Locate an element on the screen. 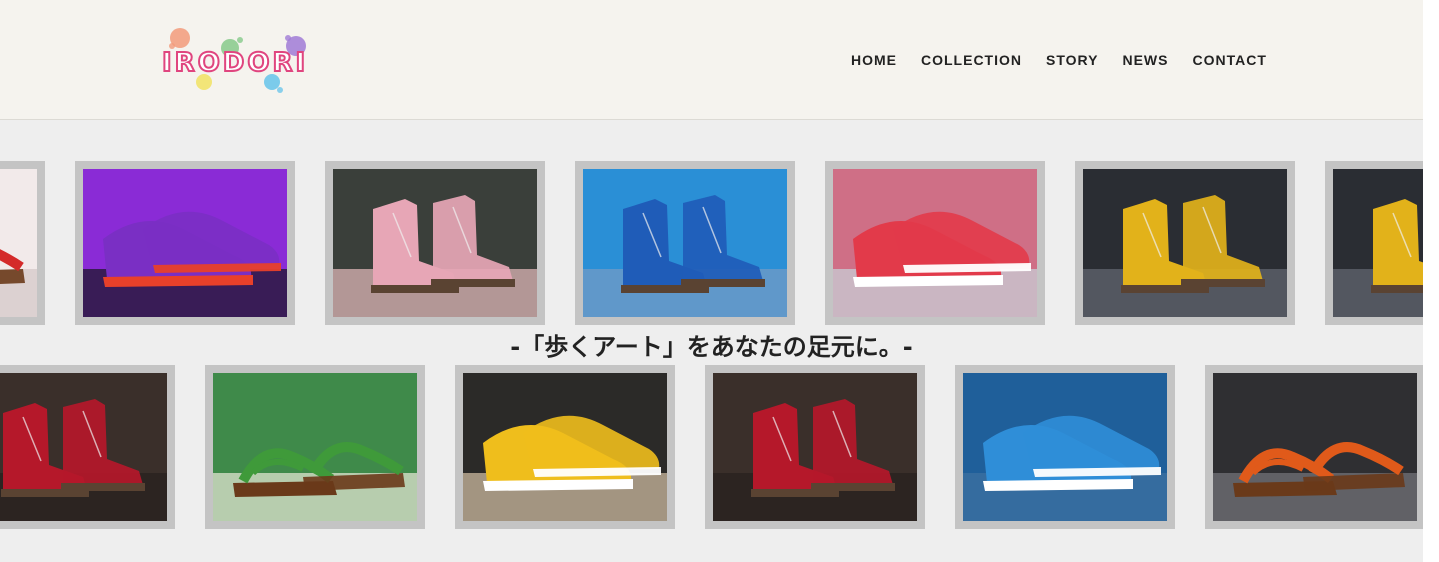 The width and height of the screenshot is (1439, 562). nav-contact: CONTACT is located at coordinates (1229, 60).